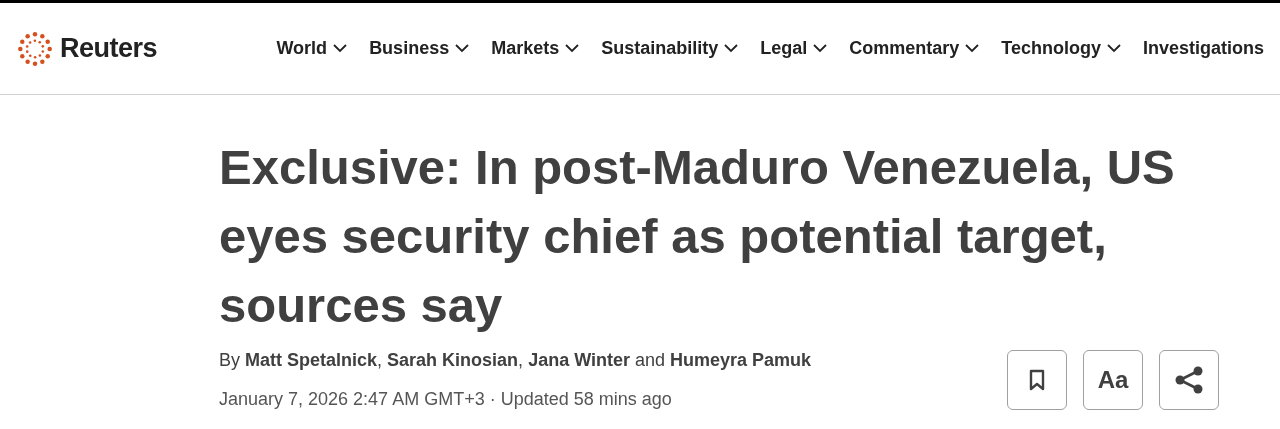  What do you see at coordinates (516, 360) in the screenshot?
I see `byline: By Matt Spetalnick, Sarah Kinosian, Jana Winter and Humeyra Pamuk` at bounding box center [516, 360].